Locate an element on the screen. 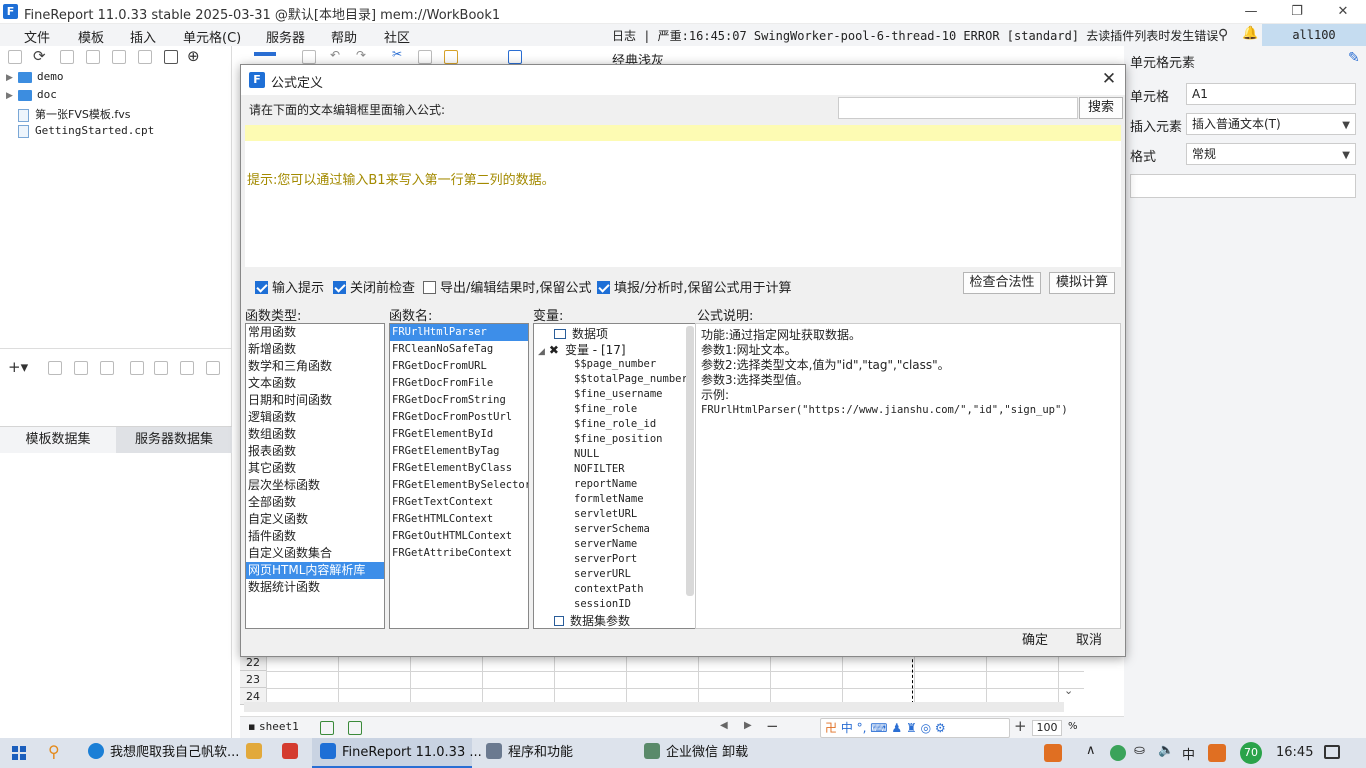 Image resolution: width=1366 pixels, height=768 pixels. panel-splitter is located at coordinates (116, 350).